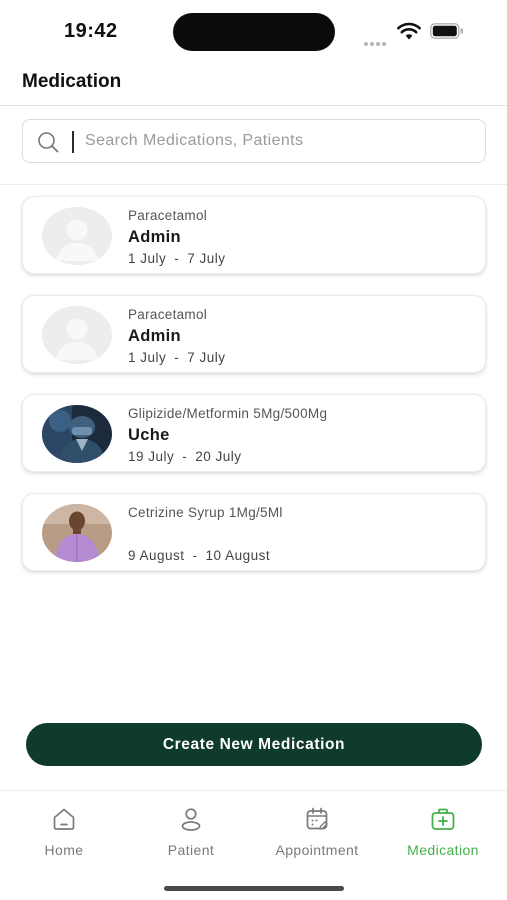 The image size is (507, 900). What do you see at coordinates (149, 435) in the screenshot?
I see `patient-name: Uche` at bounding box center [149, 435].